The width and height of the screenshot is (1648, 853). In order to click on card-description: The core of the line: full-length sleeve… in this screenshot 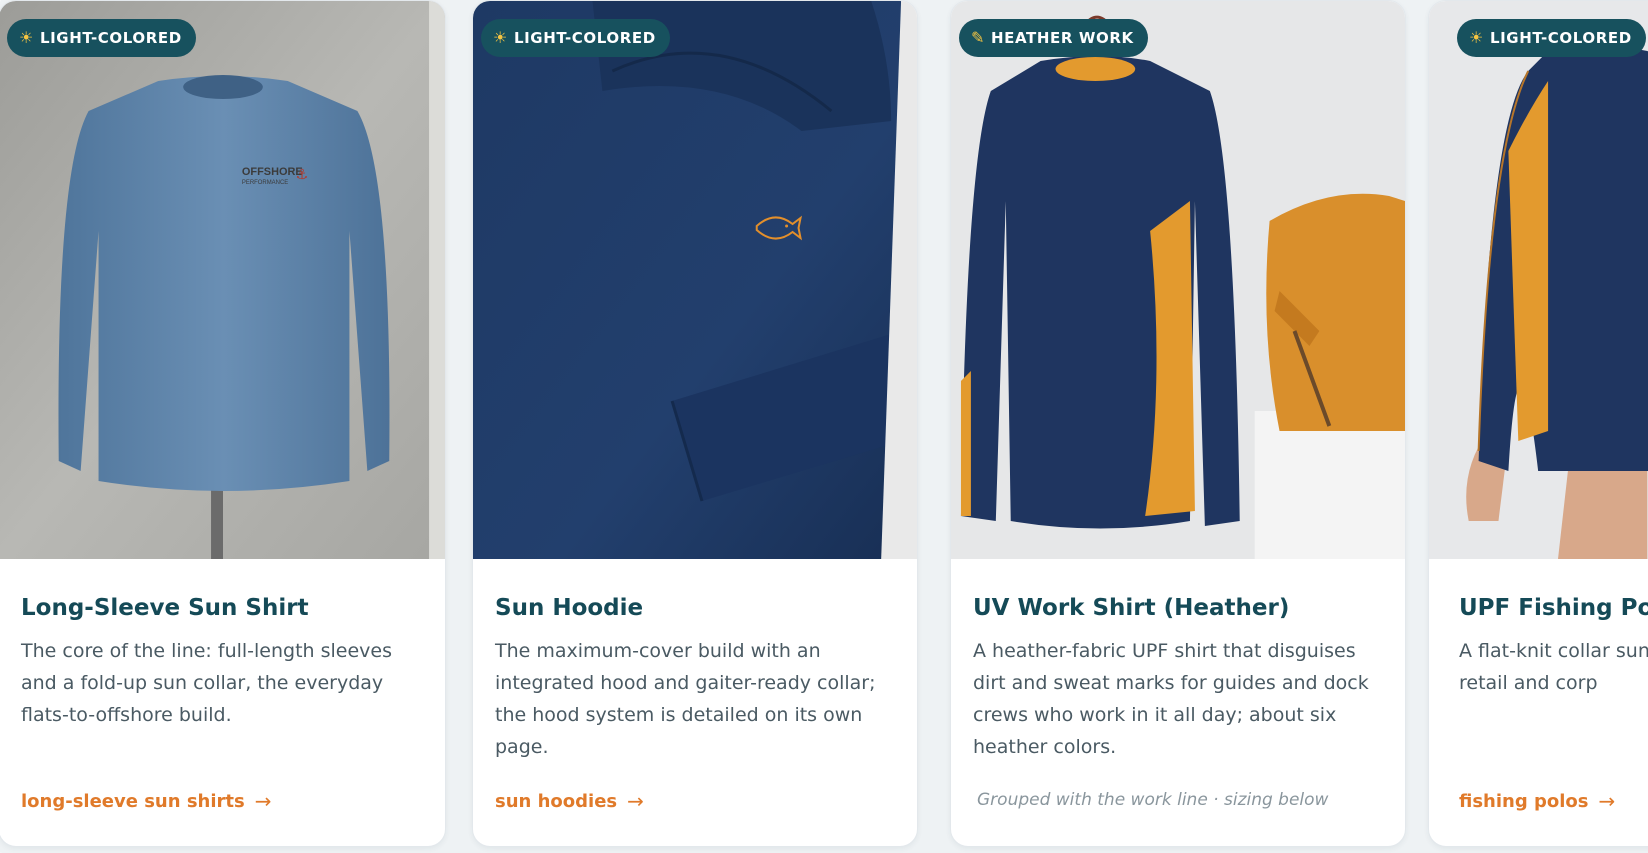, I will do `click(207, 683)`.